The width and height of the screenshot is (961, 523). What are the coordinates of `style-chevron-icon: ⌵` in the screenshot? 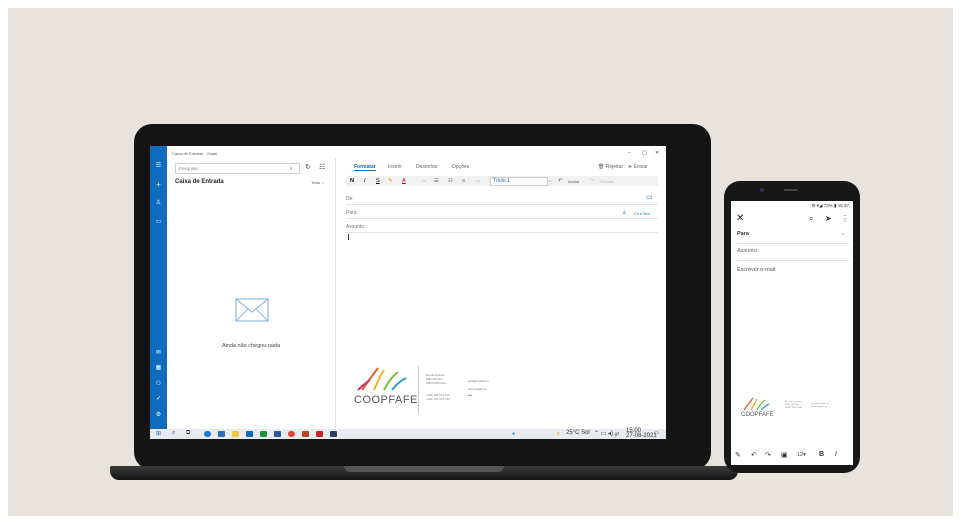 It's located at (550, 181).